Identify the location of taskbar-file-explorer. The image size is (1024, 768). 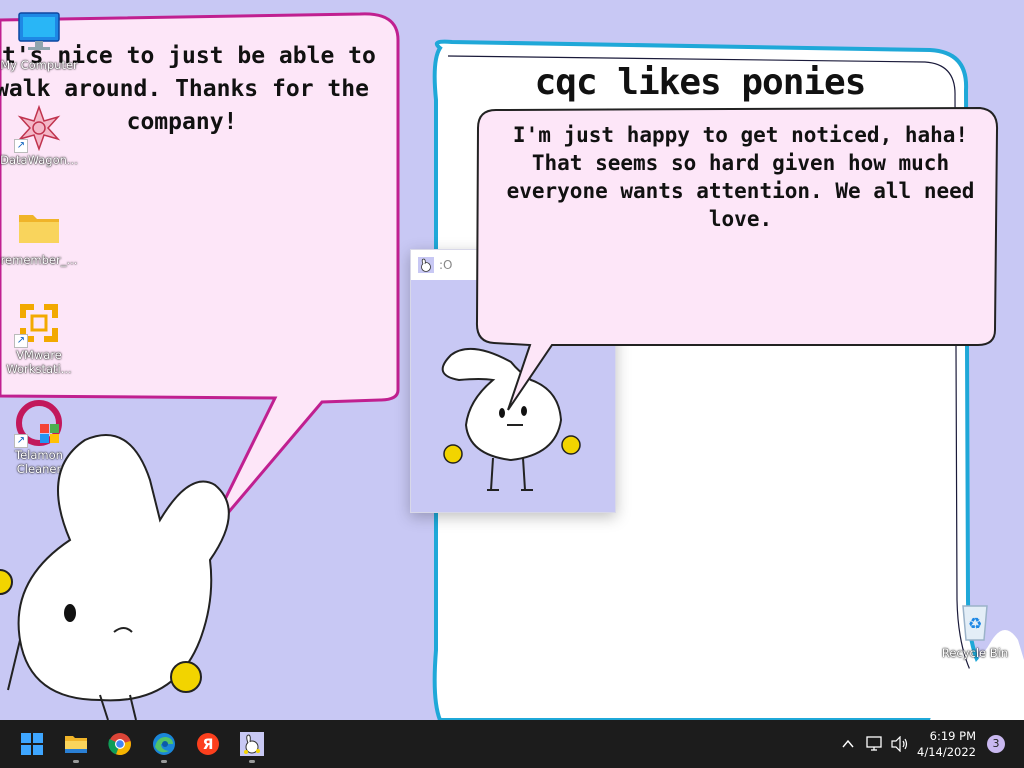
(76, 744).